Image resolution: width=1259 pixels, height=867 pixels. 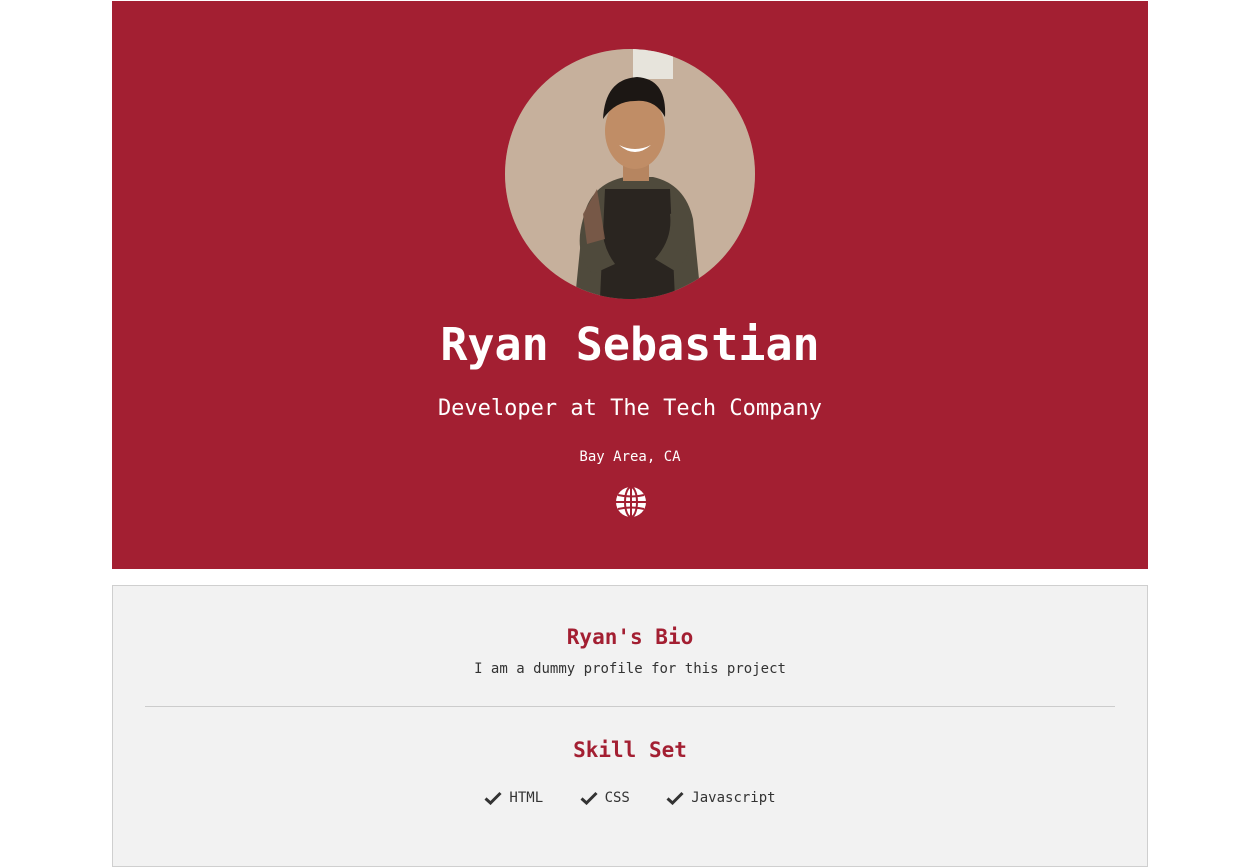 I want to click on skill-item: CSS, so click(x=605, y=798).